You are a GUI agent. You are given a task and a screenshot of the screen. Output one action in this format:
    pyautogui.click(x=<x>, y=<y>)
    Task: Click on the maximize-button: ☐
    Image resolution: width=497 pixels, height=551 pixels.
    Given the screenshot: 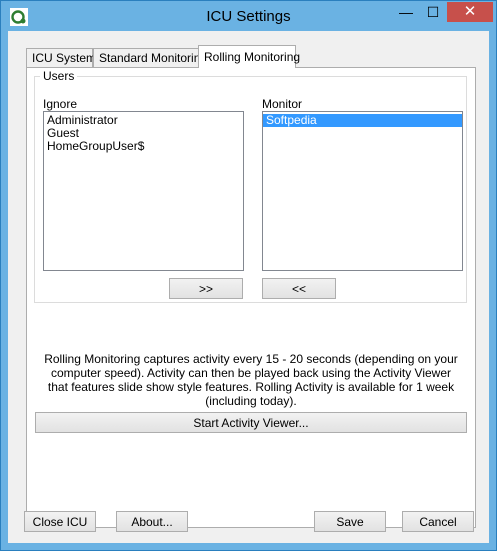 What is the action you would take?
    pyautogui.click(x=433, y=12)
    